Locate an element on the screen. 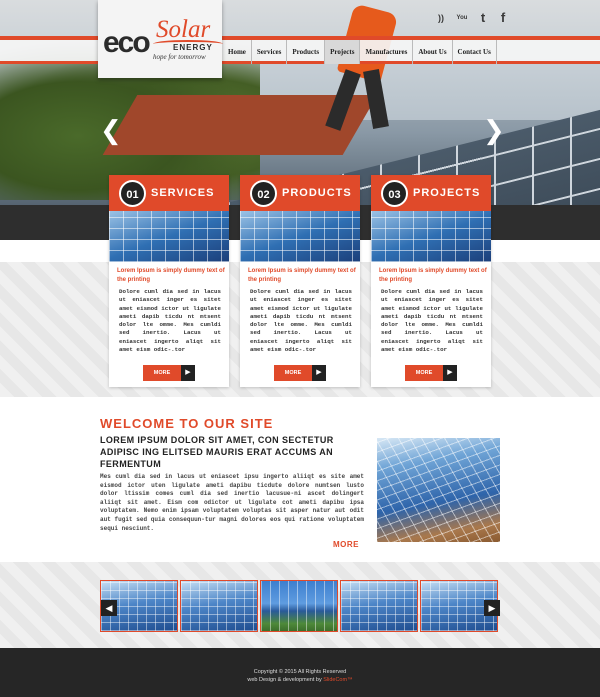 The image size is (600, 697). card-title: SERVICES is located at coordinates (183, 193).